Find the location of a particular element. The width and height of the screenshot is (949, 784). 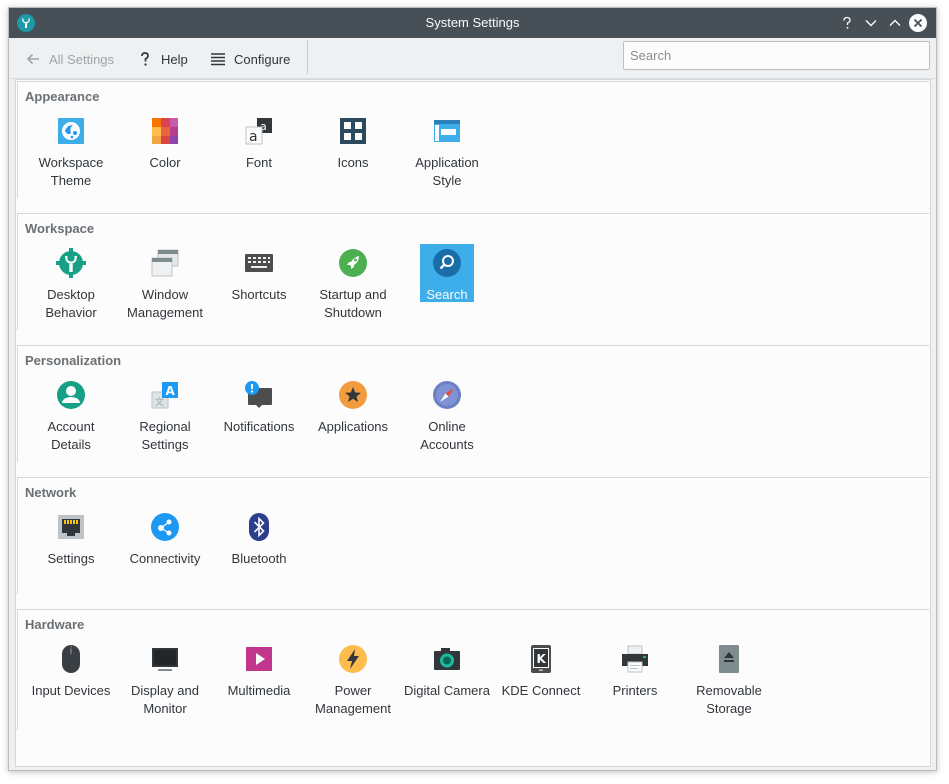

toolbar: All Settings Help Configure is located at coordinates (472, 58).